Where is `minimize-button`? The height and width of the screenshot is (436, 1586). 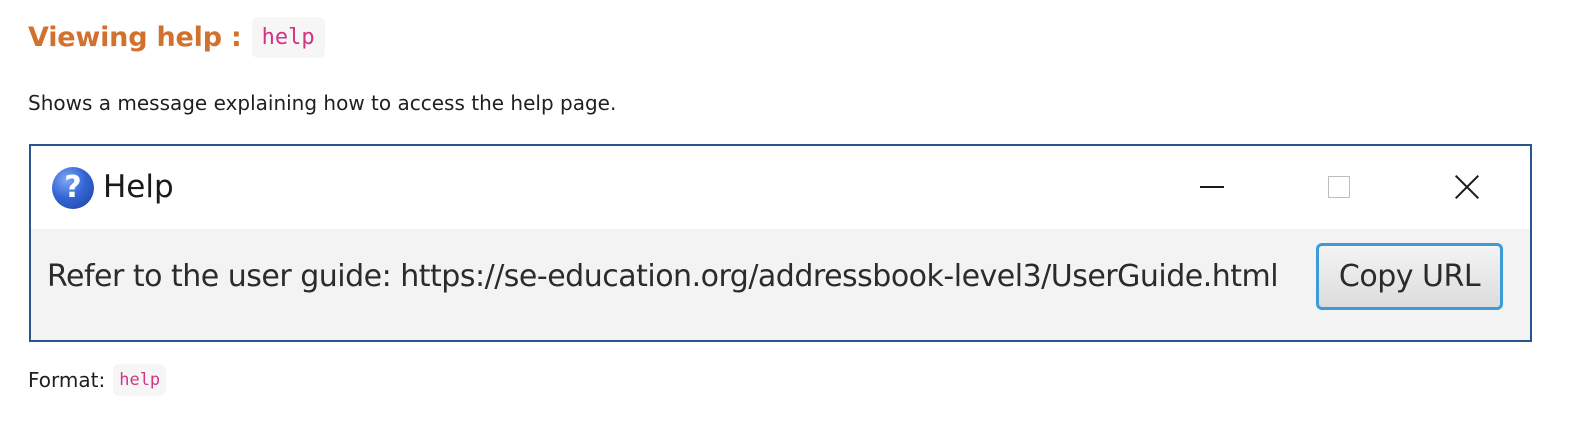
minimize-button is located at coordinates (1212, 187).